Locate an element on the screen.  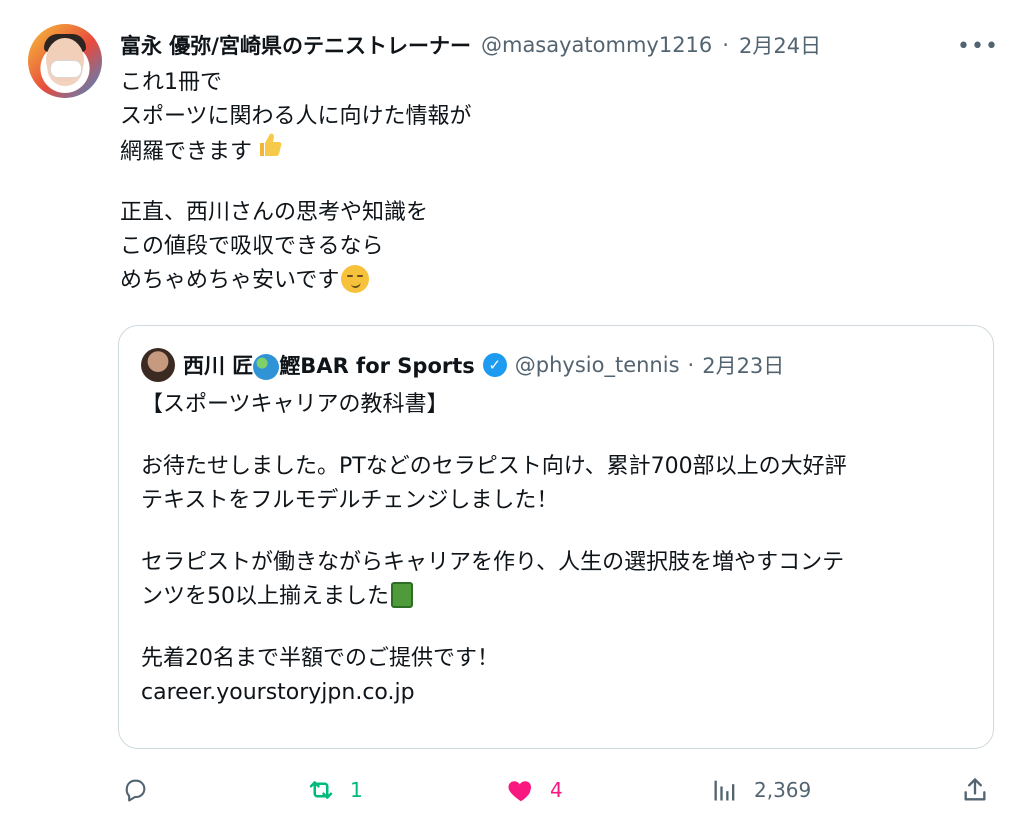
more-button: ••• is located at coordinates (977, 46).